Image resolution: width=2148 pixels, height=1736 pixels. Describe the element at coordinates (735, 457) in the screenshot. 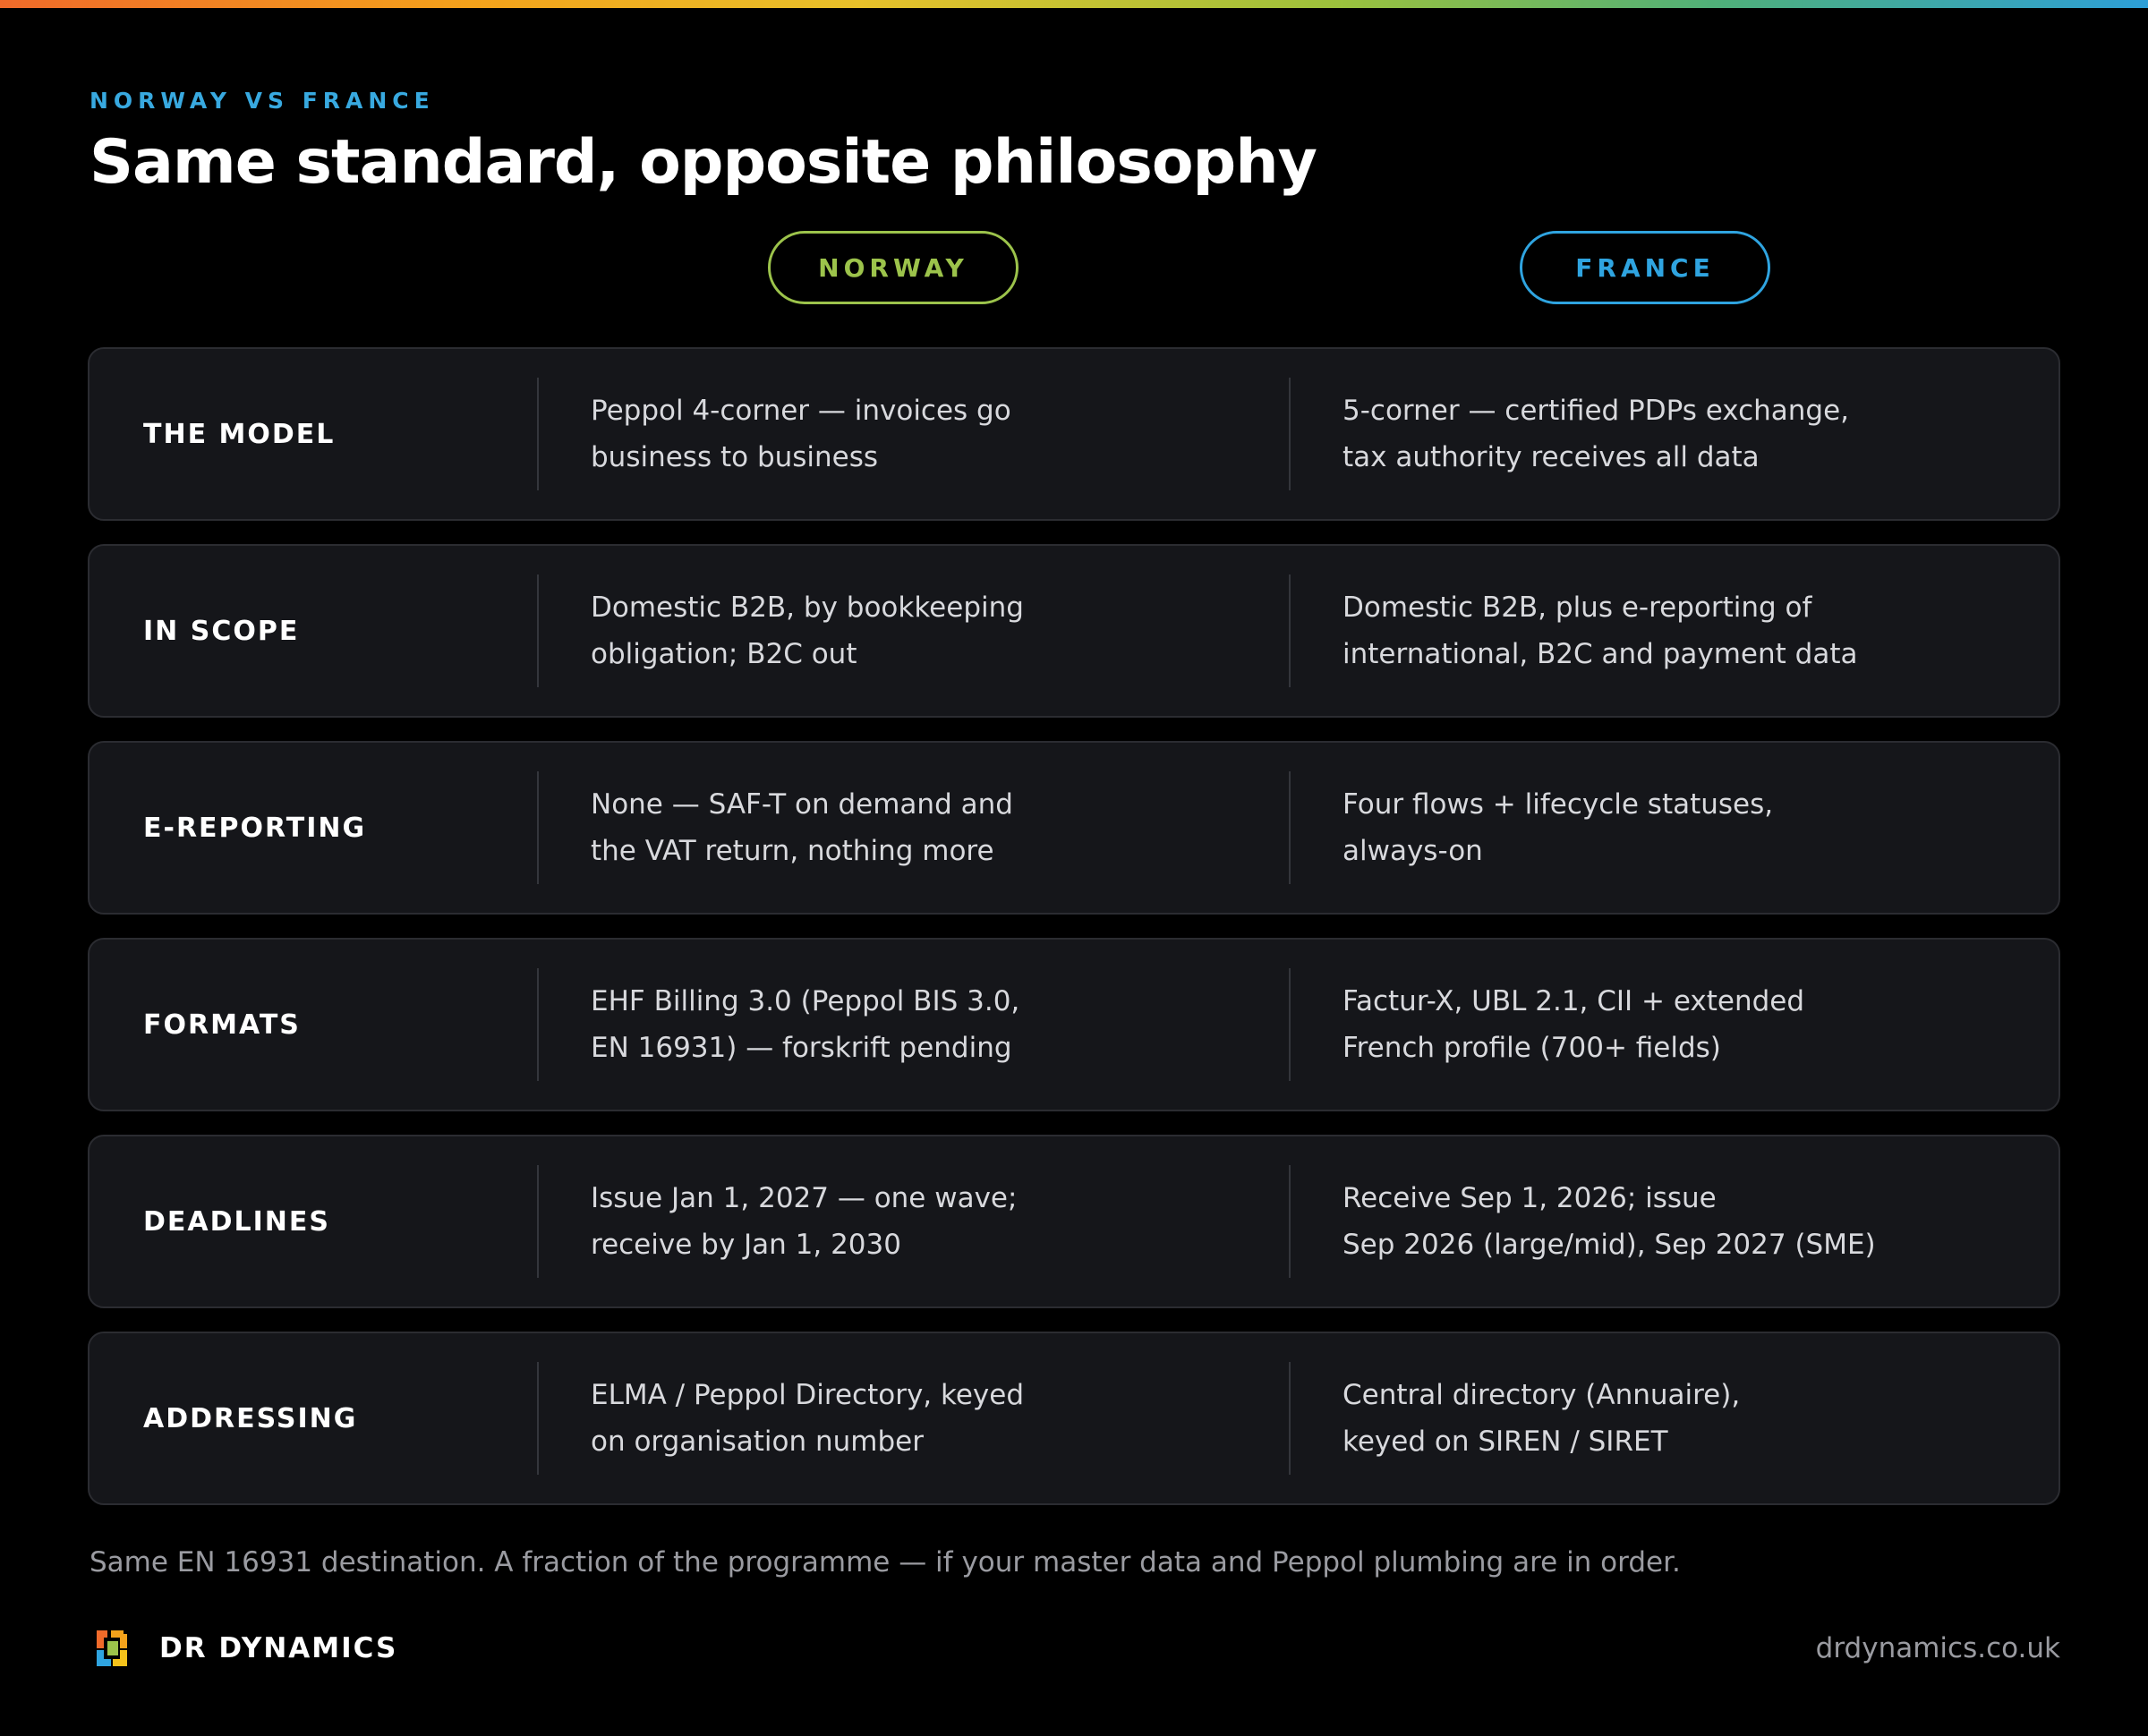

I see `norway-cell-line: business to business` at that location.